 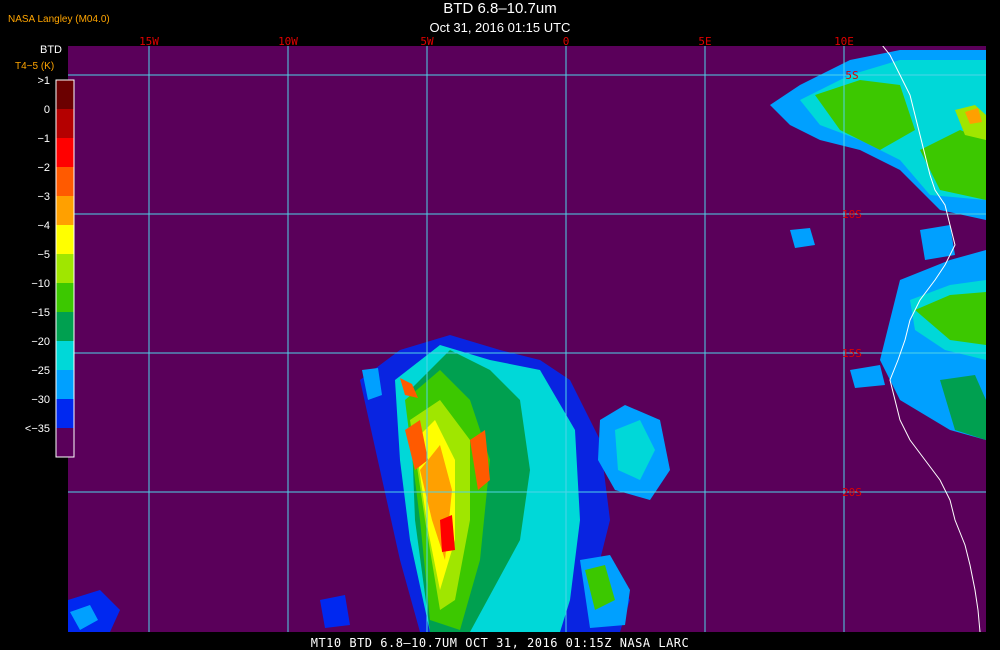 What do you see at coordinates (844, 41) in the screenshot?
I see `longitude-label: 10E` at bounding box center [844, 41].